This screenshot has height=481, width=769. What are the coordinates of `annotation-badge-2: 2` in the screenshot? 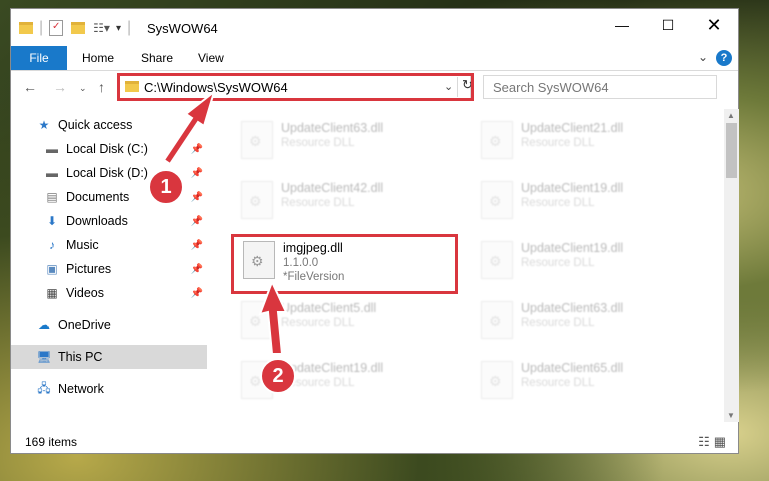 It's located at (278, 376).